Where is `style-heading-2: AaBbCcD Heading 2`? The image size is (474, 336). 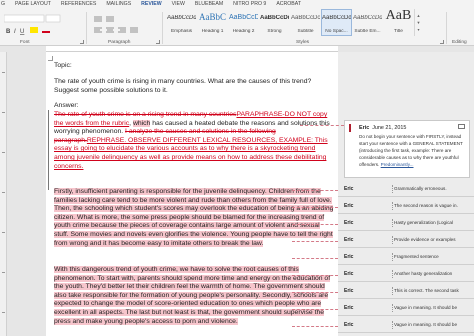
style-heading-2: AaBbCcD Heading 2 is located at coordinates (243, 22).